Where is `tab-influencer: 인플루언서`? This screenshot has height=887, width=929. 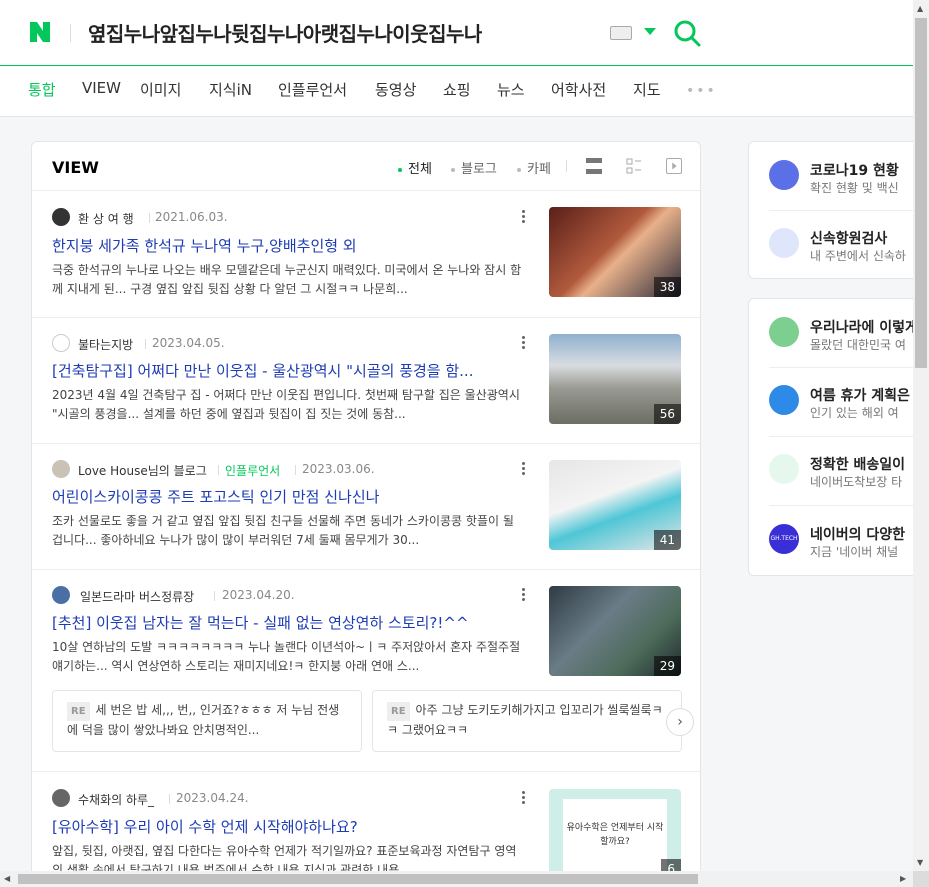 tab-influencer: 인플루언서 is located at coordinates (312, 89).